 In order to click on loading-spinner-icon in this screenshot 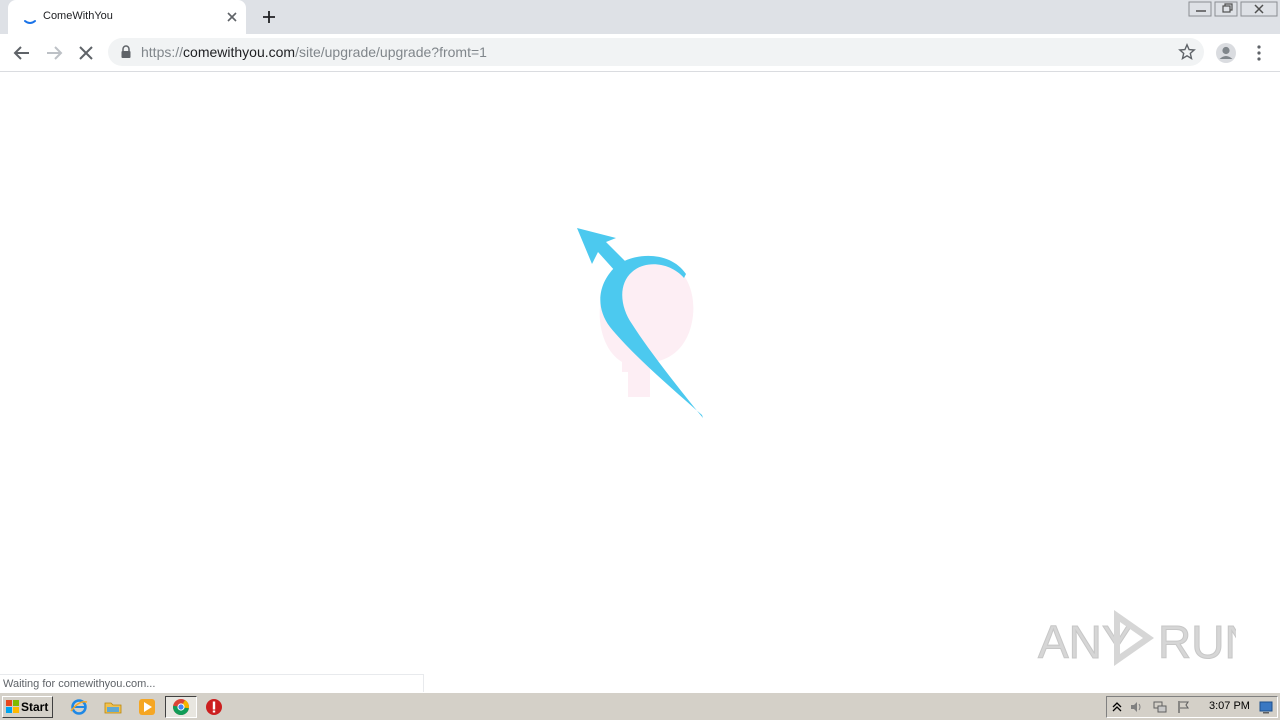, I will do `click(30, 22)`.